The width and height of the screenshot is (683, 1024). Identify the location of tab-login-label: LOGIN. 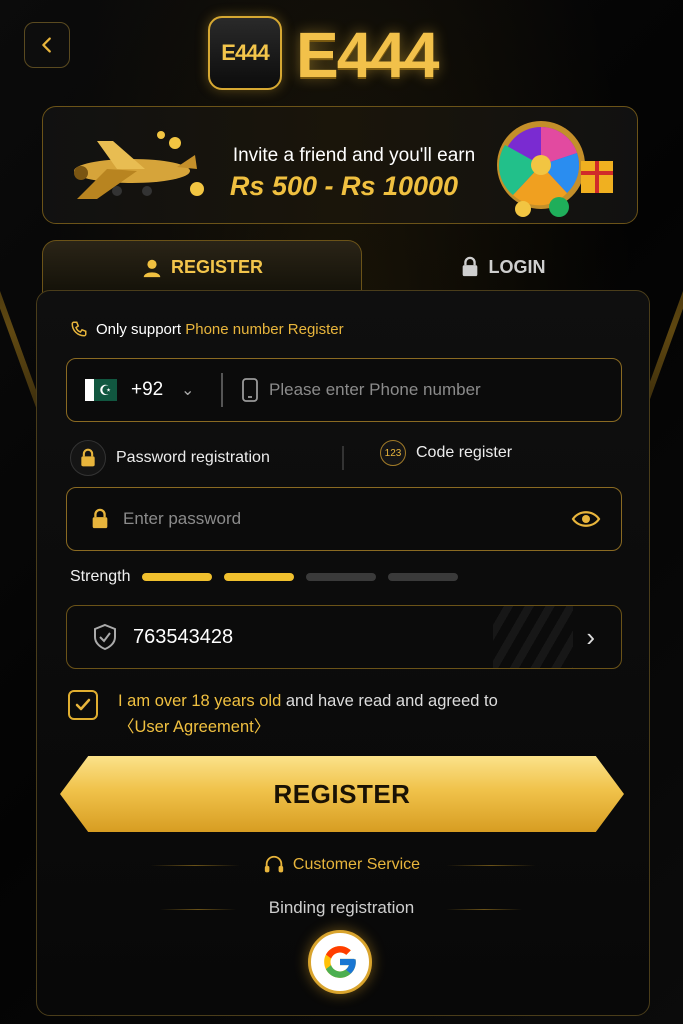
(517, 266).